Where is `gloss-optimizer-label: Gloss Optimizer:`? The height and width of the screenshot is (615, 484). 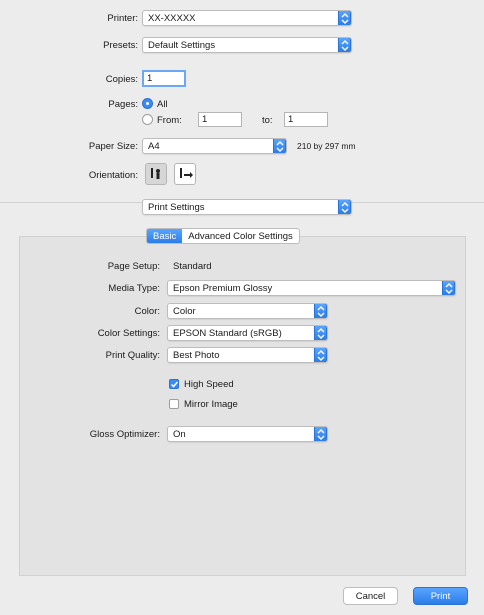 gloss-optimizer-label: Gloss Optimizer: is located at coordinates (124, 434).